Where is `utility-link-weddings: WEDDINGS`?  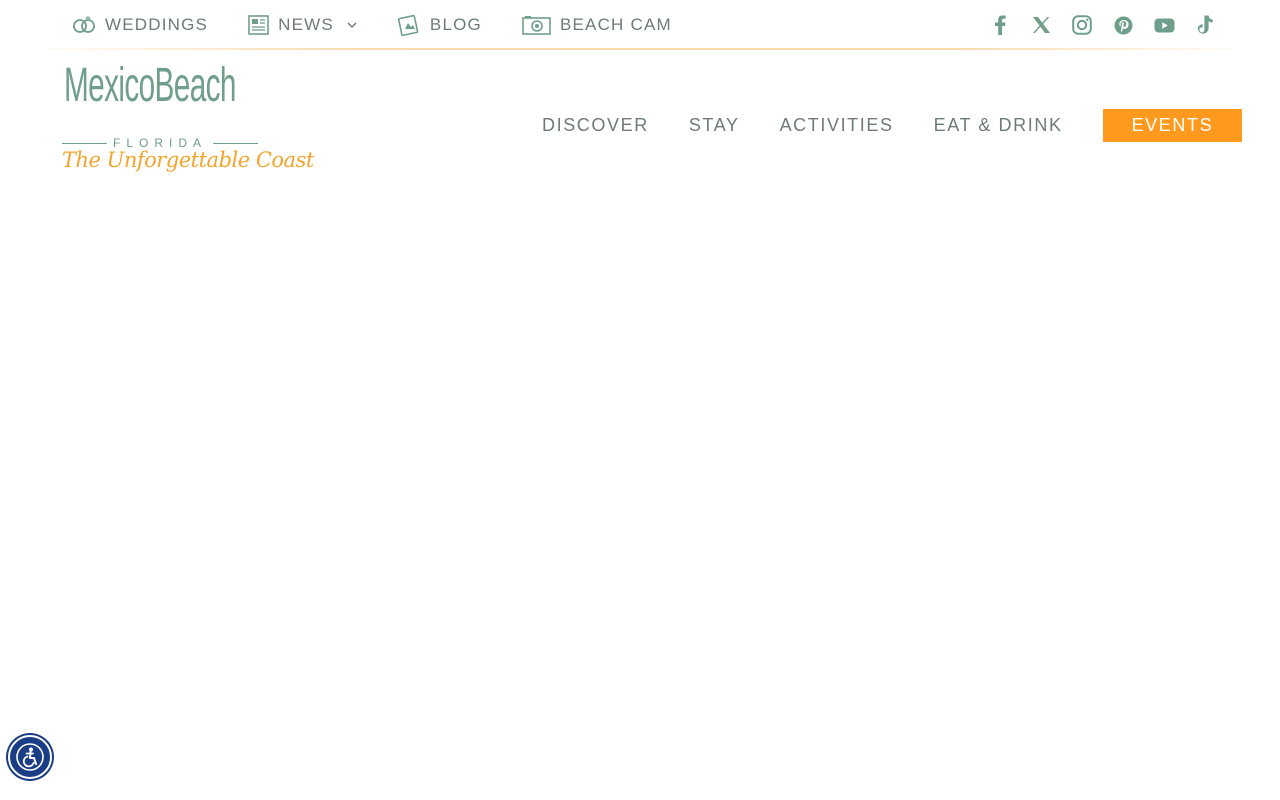
utility-link-weddings: WEDDINGS is located at coordinates (140, 25).